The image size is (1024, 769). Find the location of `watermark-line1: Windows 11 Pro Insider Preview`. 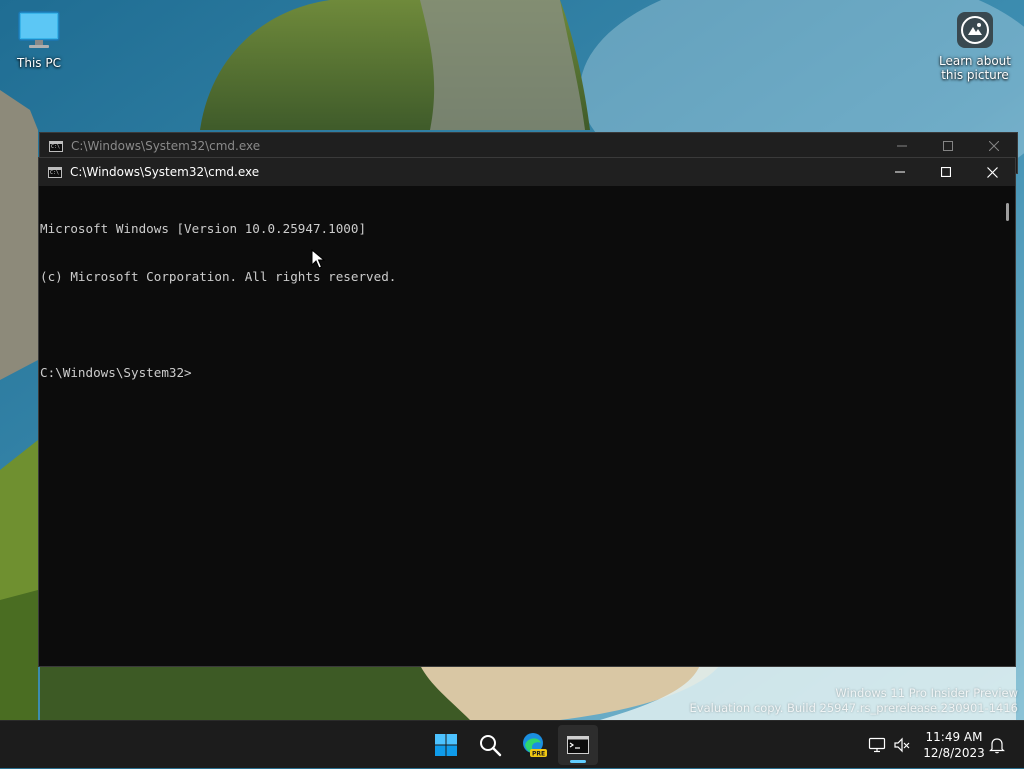

watermark-line1: Windows 11 Pro Insider Preview is located at coordinates (926, 693).